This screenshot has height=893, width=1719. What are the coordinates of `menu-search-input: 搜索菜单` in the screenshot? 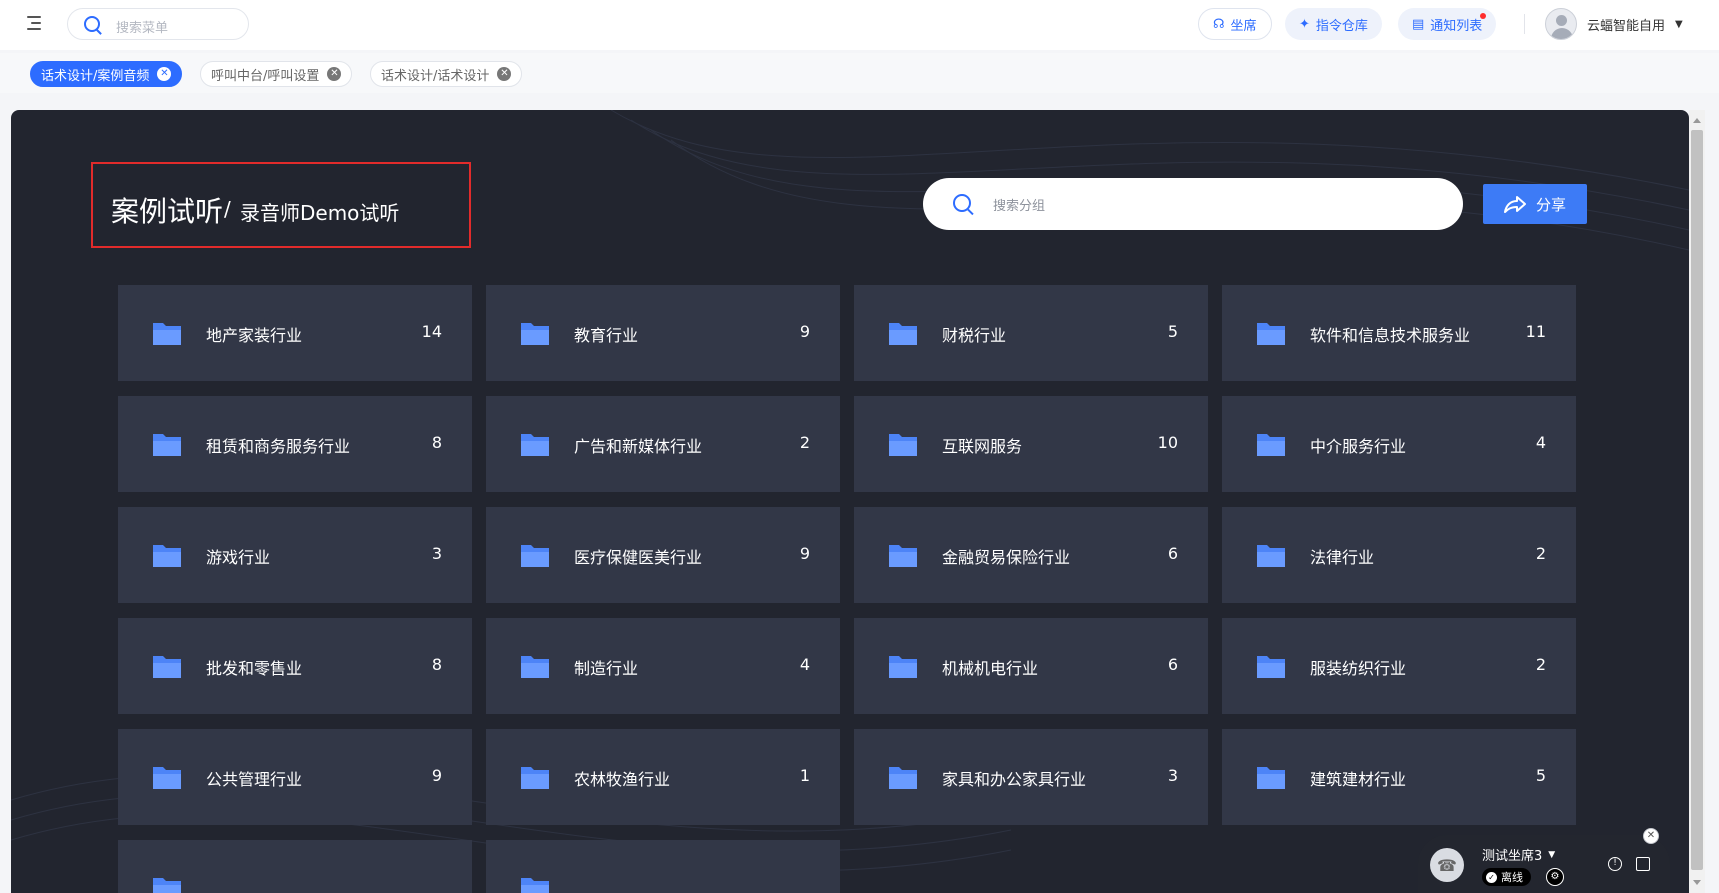 It's located at (158, 24).